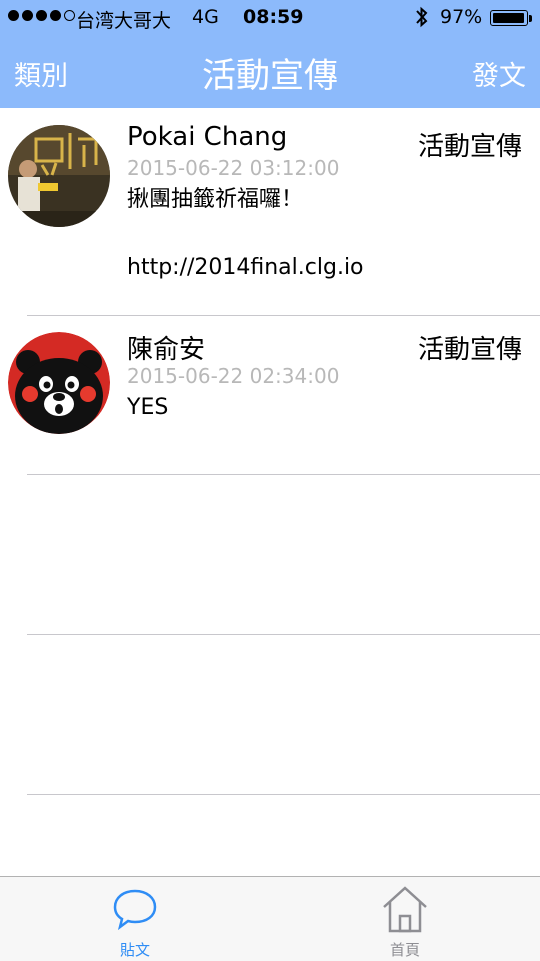 This screenshot has height=961, width=540. I want to click on speech-bubble-icon, so click(135, 910).